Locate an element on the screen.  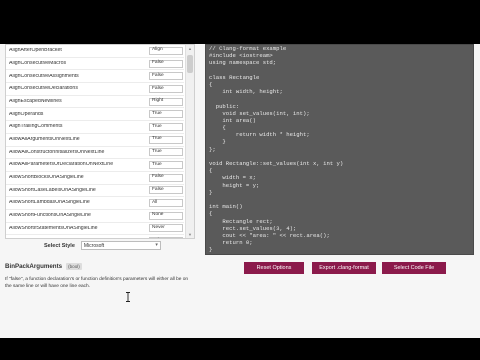
option-row: AlignConsecutiveAssignments False is located at coordinates (95, 77).